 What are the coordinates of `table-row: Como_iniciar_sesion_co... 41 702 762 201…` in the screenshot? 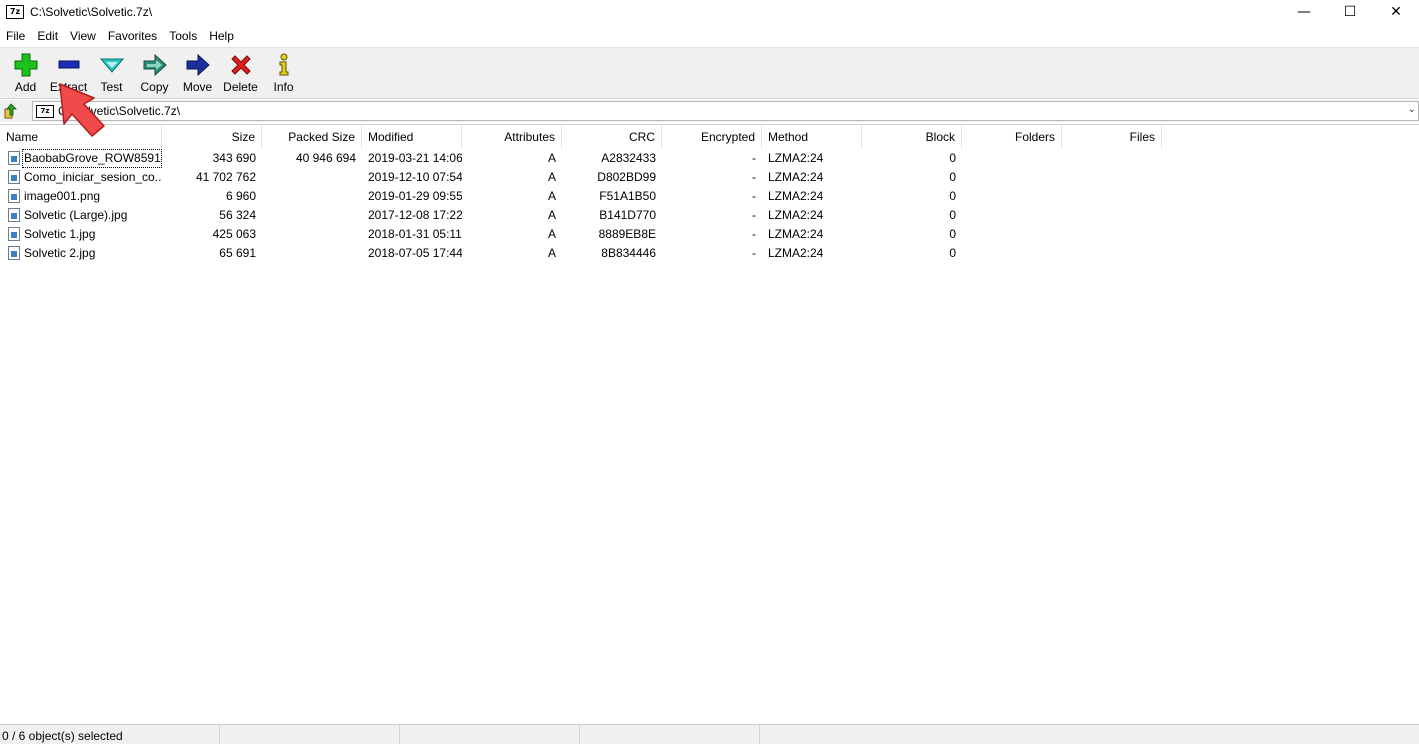 It's located at (709, 177).